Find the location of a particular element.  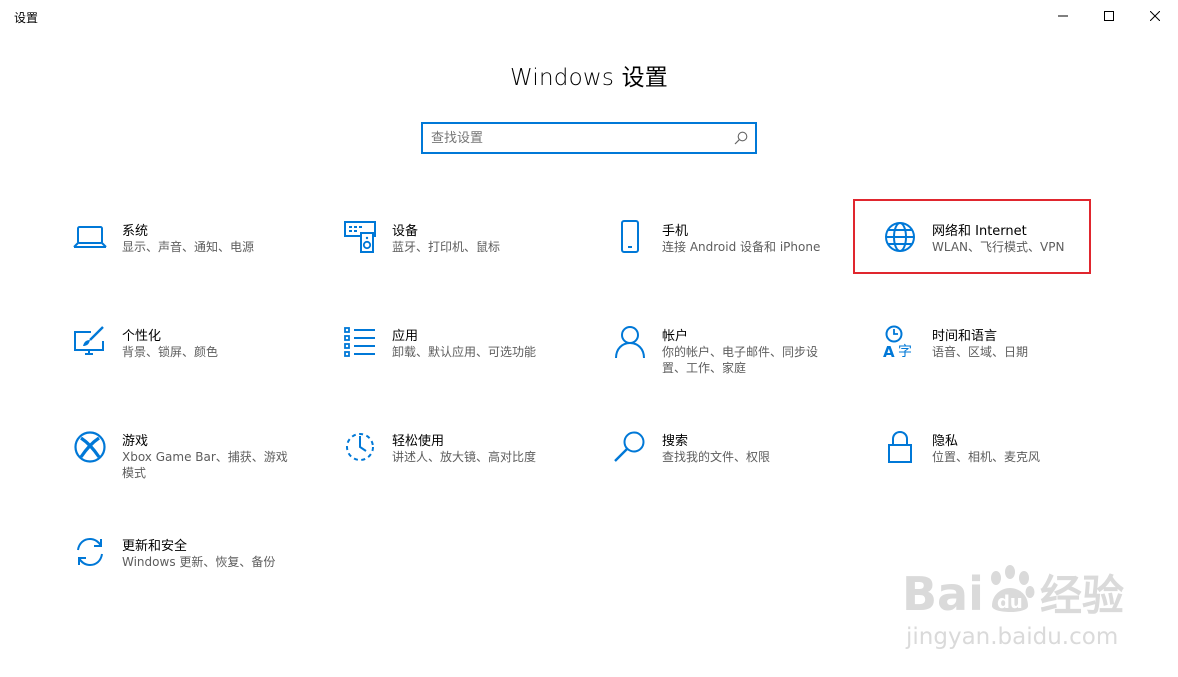

tile-network: 网络和 Internet WLAN、飞行模式、VPN is located at coordinates (1002, 259).